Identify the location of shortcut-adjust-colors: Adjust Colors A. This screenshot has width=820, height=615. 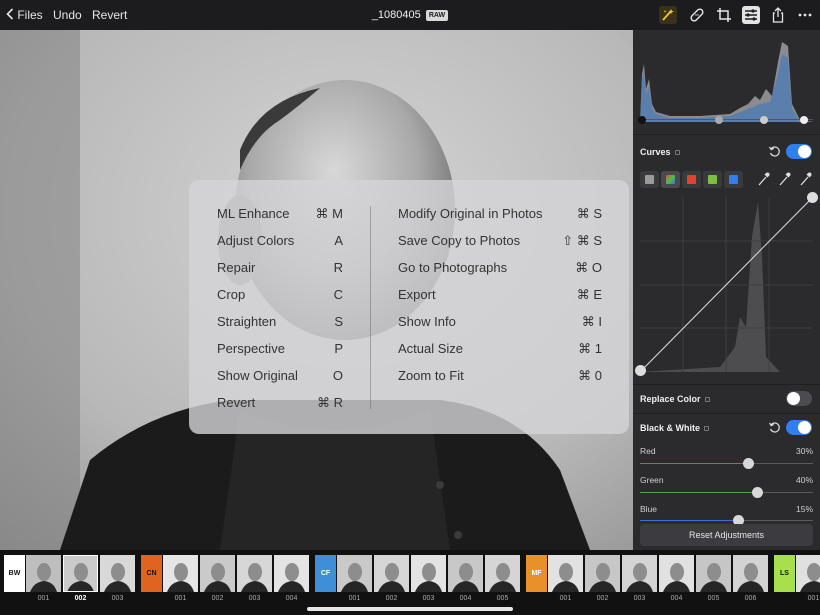
(280, 241).